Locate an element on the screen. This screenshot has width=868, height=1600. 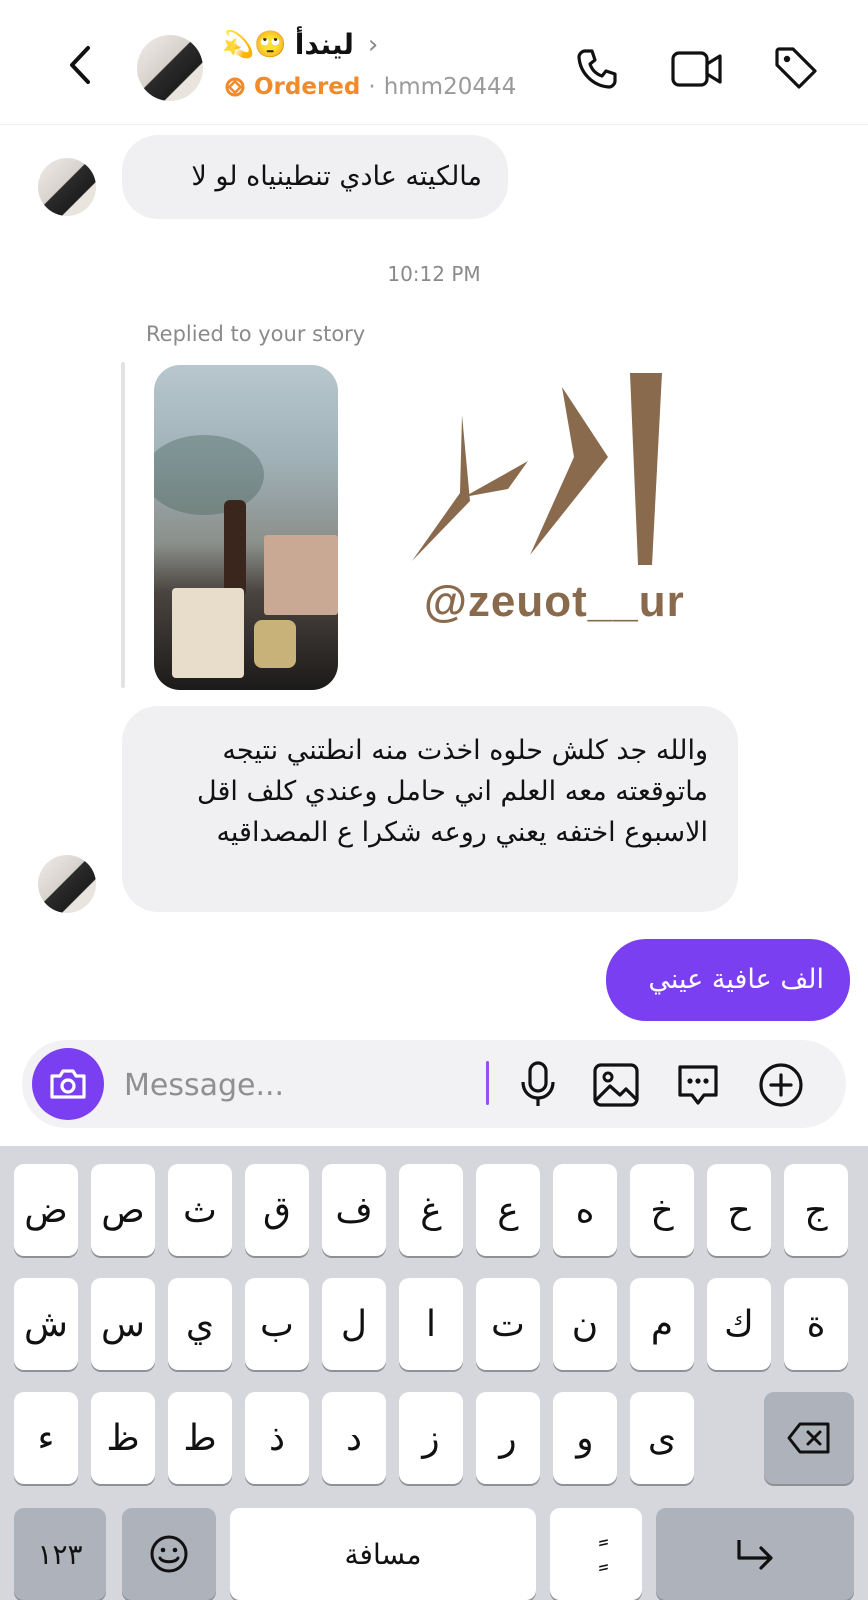
camera-icon is located at coordinates (68, 1084).